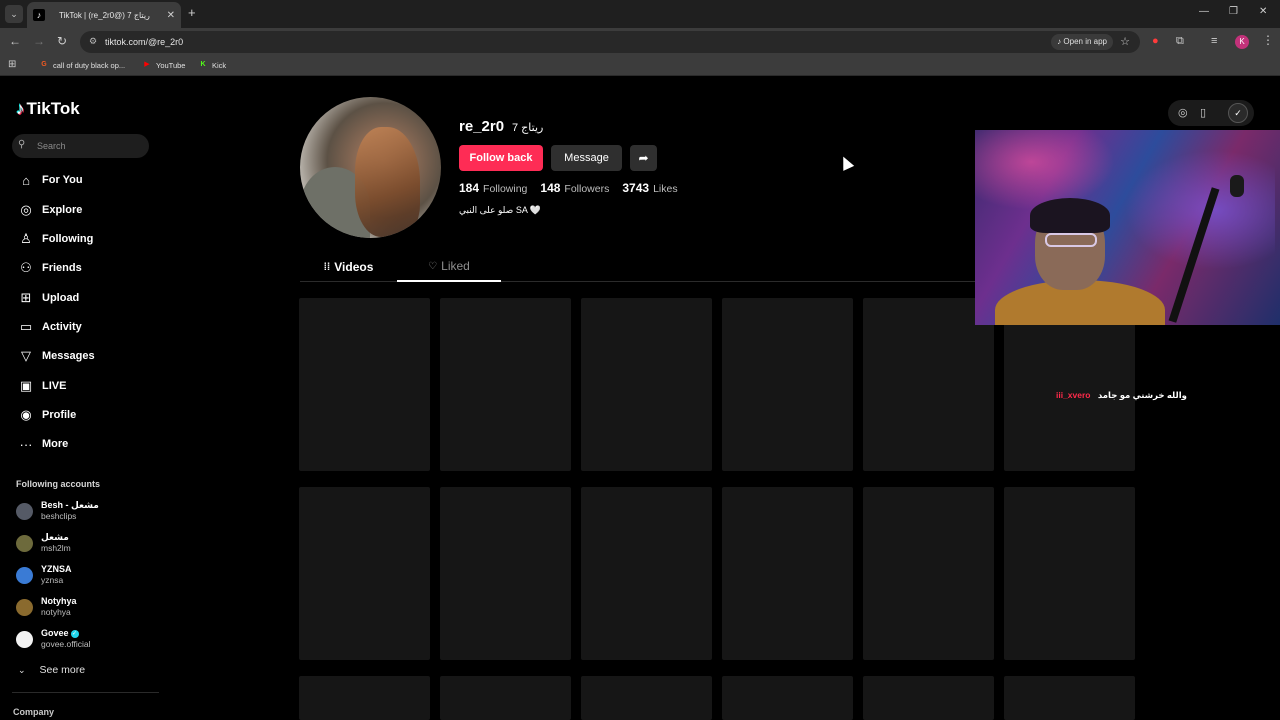 The width and height of the screenshot is (1280, 720). I want to click on tiktok-logo: ♪ TikTok, so click(48, 109).